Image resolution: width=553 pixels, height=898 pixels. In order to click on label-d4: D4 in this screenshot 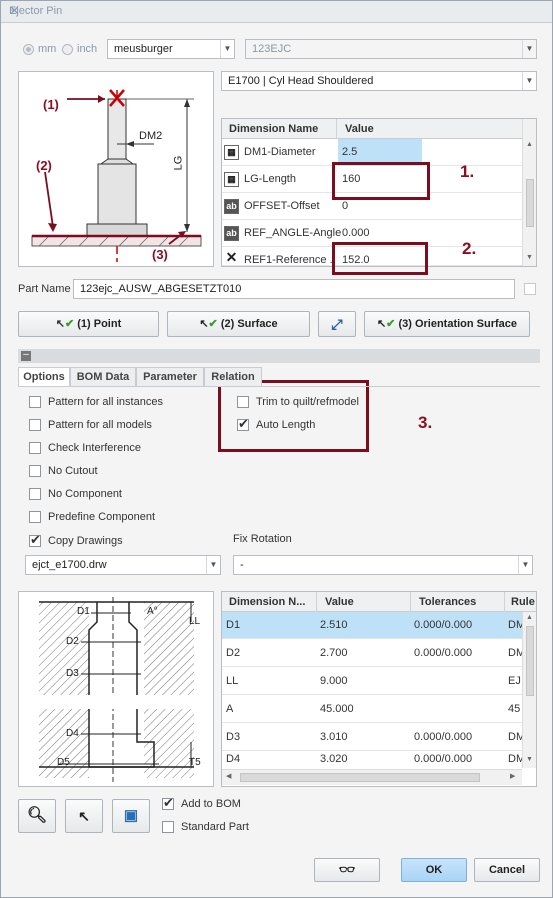, I will do `click(72, 733)`.